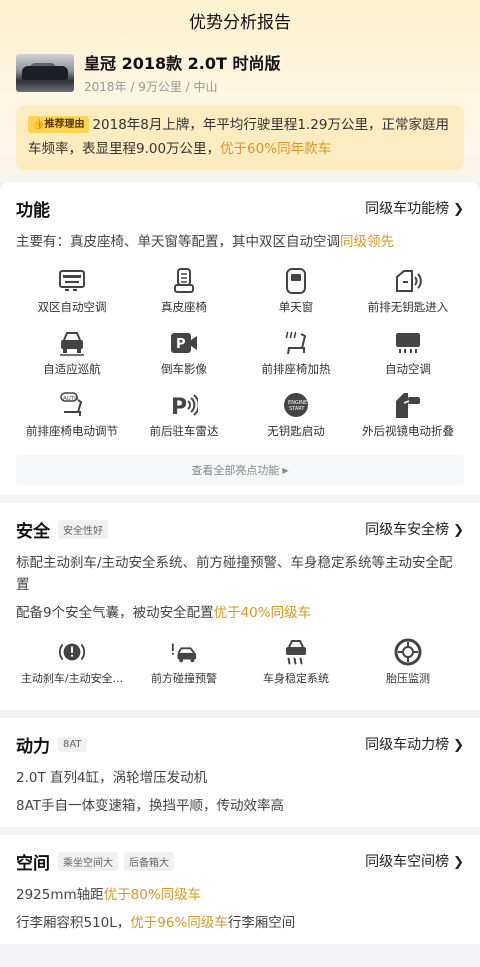 This screenshot has height=967, width=480. I want to click on stability-control-icon, so click(296, 652).